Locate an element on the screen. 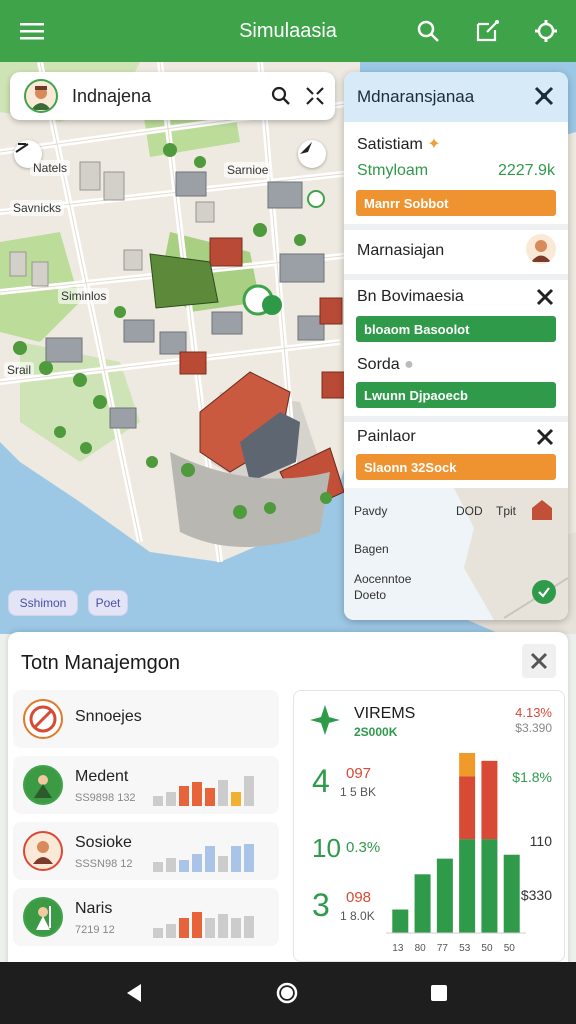 Image resolution: width=576 pixels, height=1024 pixels. panel-footer-text: Tpit is located at coordinates (506, 511).